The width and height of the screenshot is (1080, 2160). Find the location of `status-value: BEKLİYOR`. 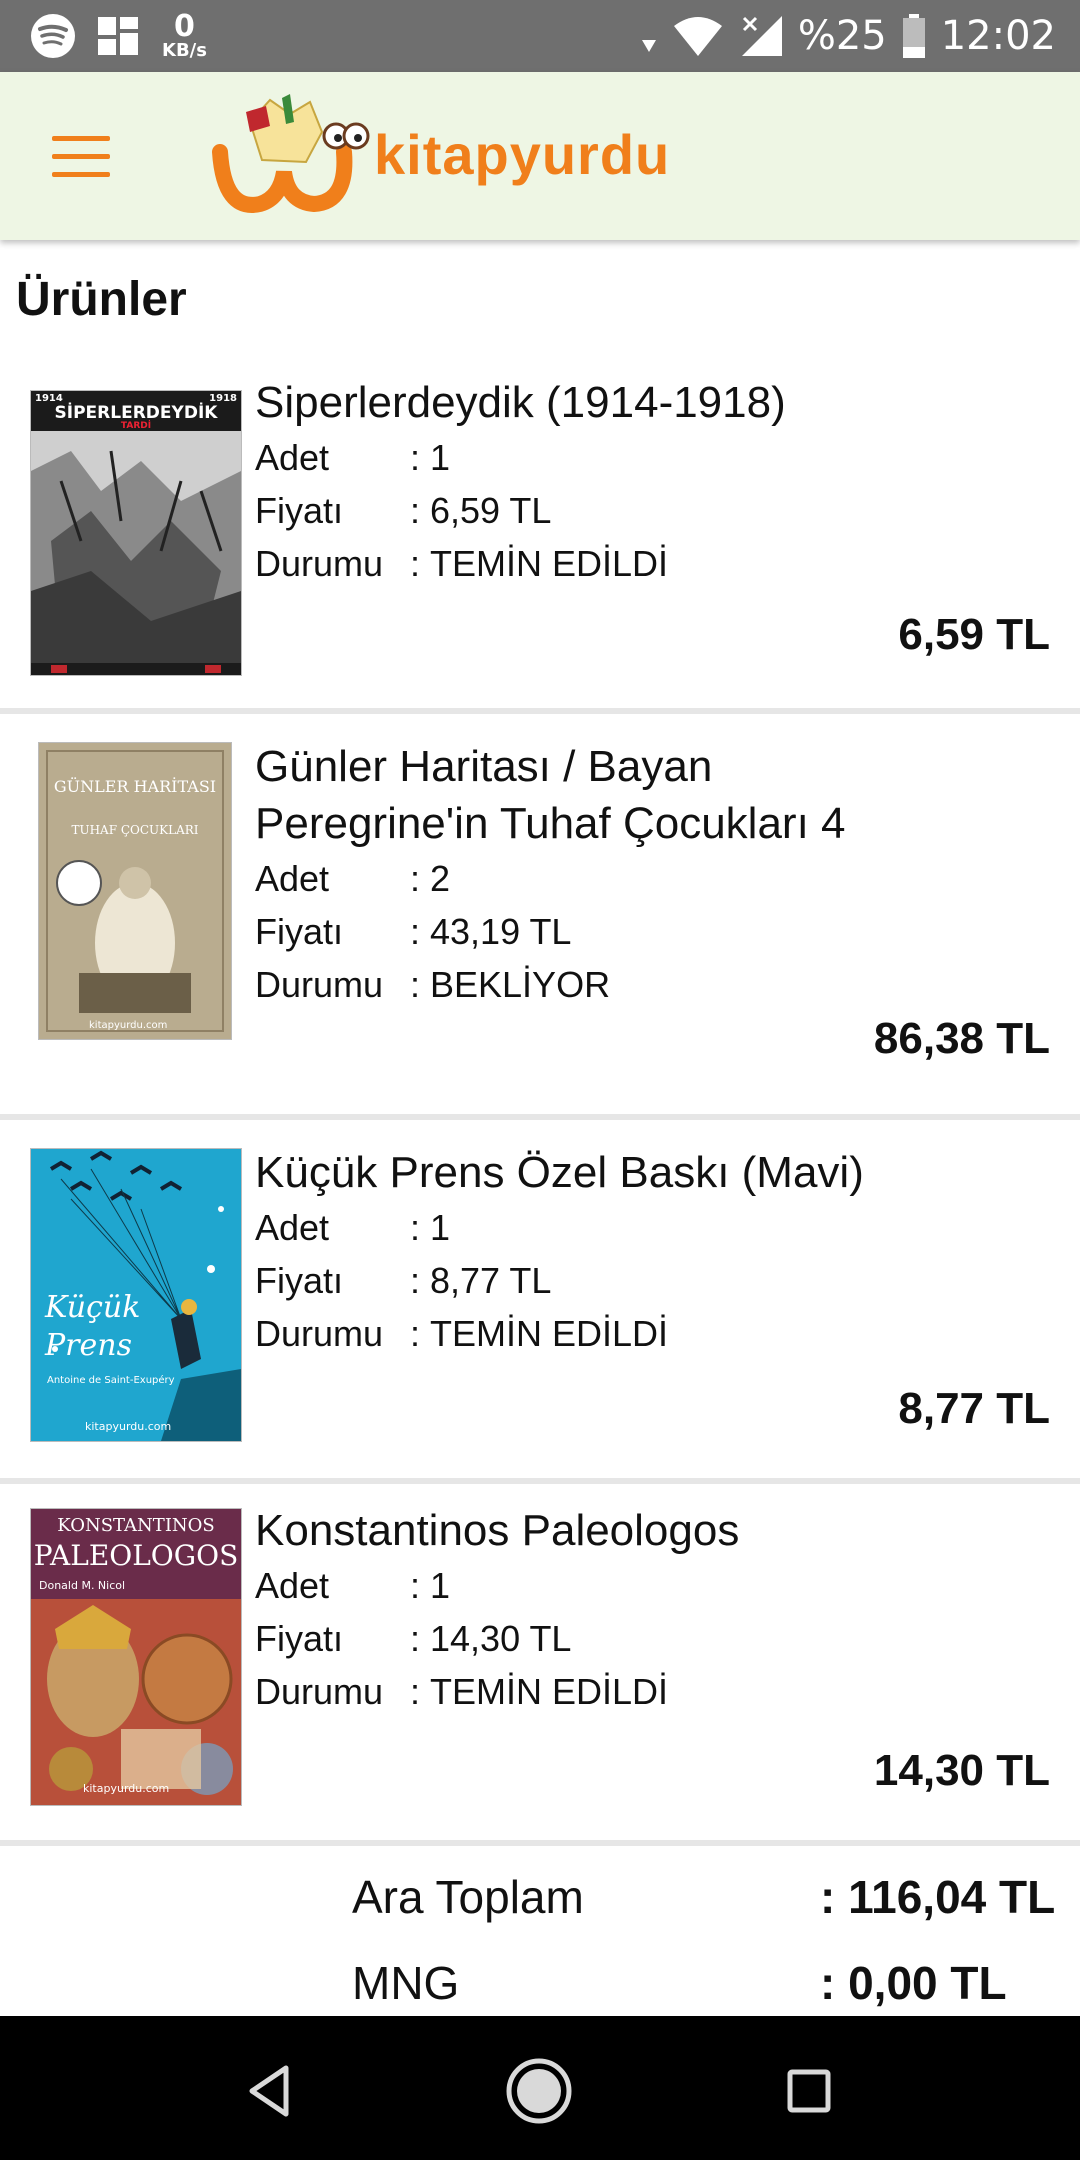

status-value: BEKLİYOR is located at coordinates (520, 984).